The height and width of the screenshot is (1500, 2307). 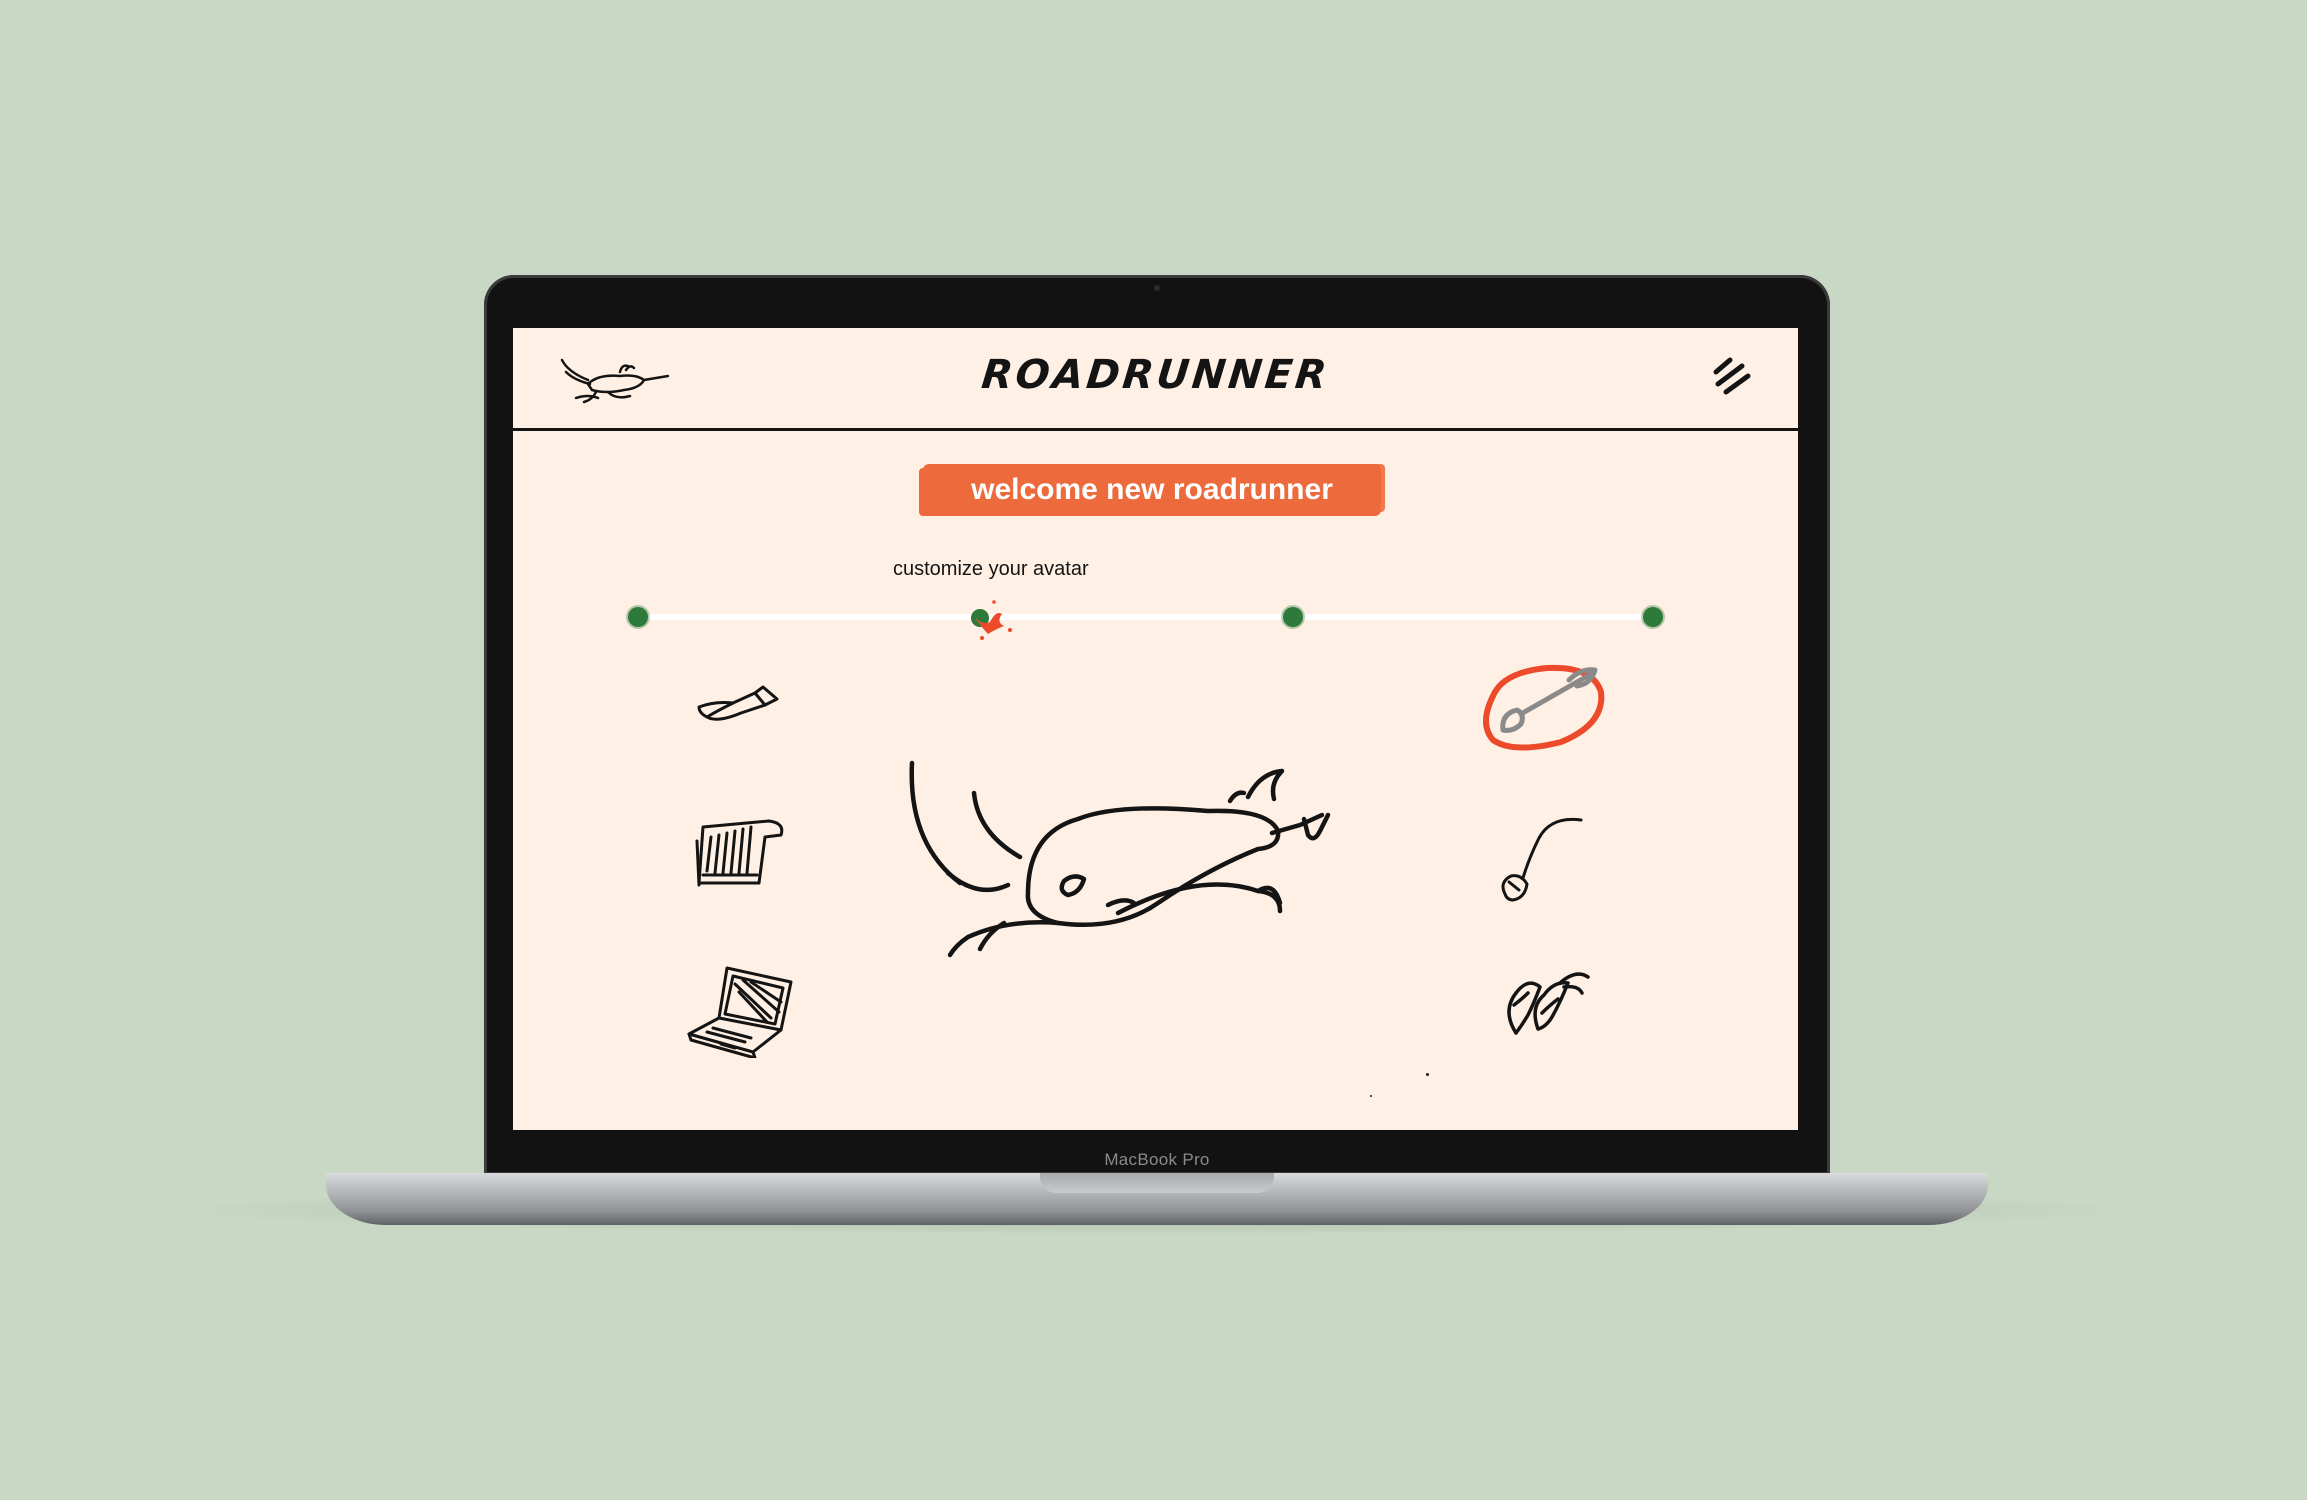 I want to click on device-label: MacBook Pro, so click(x=1157, y=1159).